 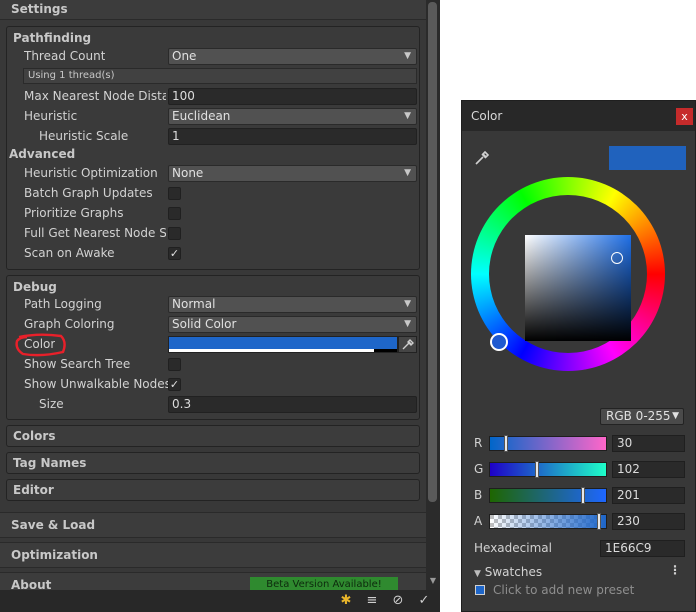 I want to click on thread-count-dropdown: One ▼, so click(x=292, y=56).